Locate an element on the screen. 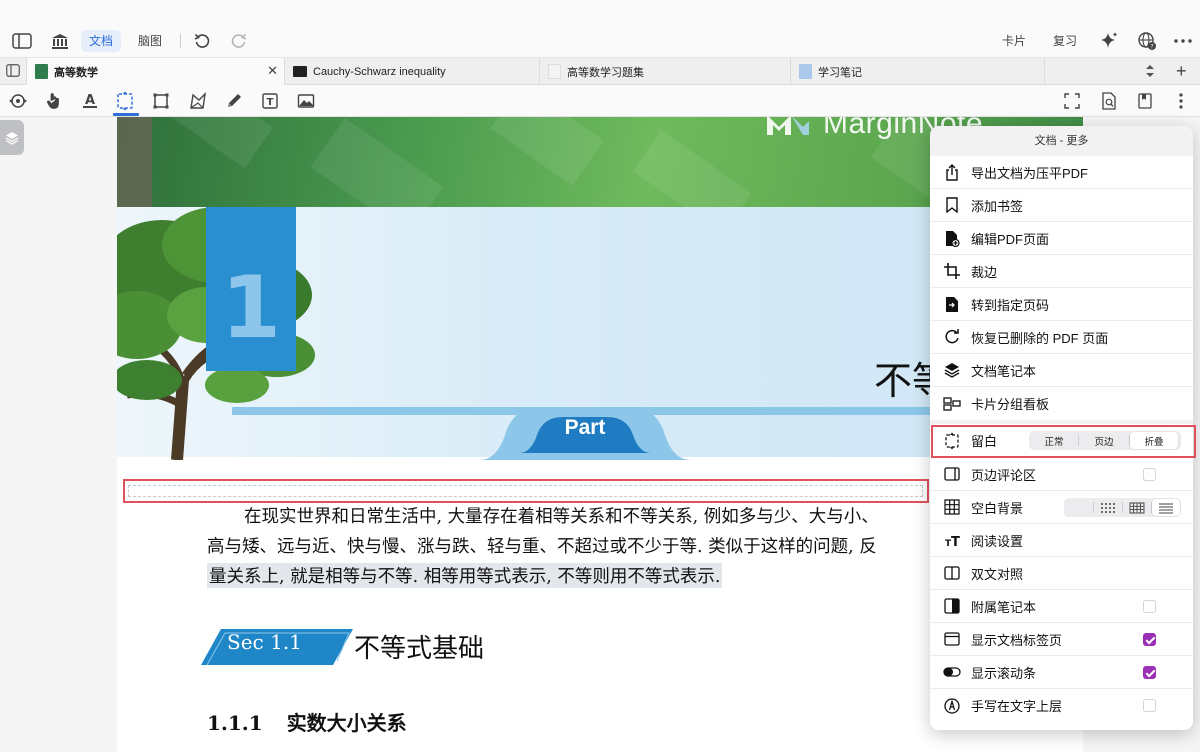 Image resolution: width=1200 pixels, height=752 pixels. show-doc-tabs-checkbox is located at coordinates (1149, 639).